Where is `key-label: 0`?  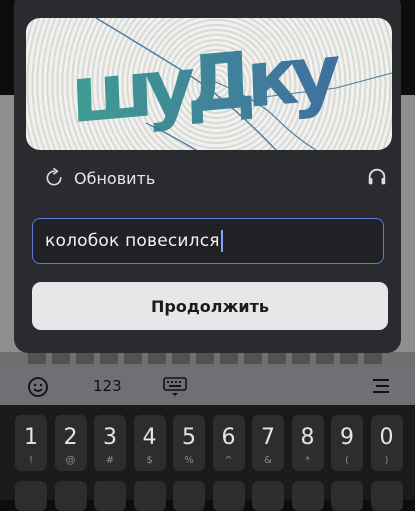 key-label: 0 is located at coordinates (386, 437).